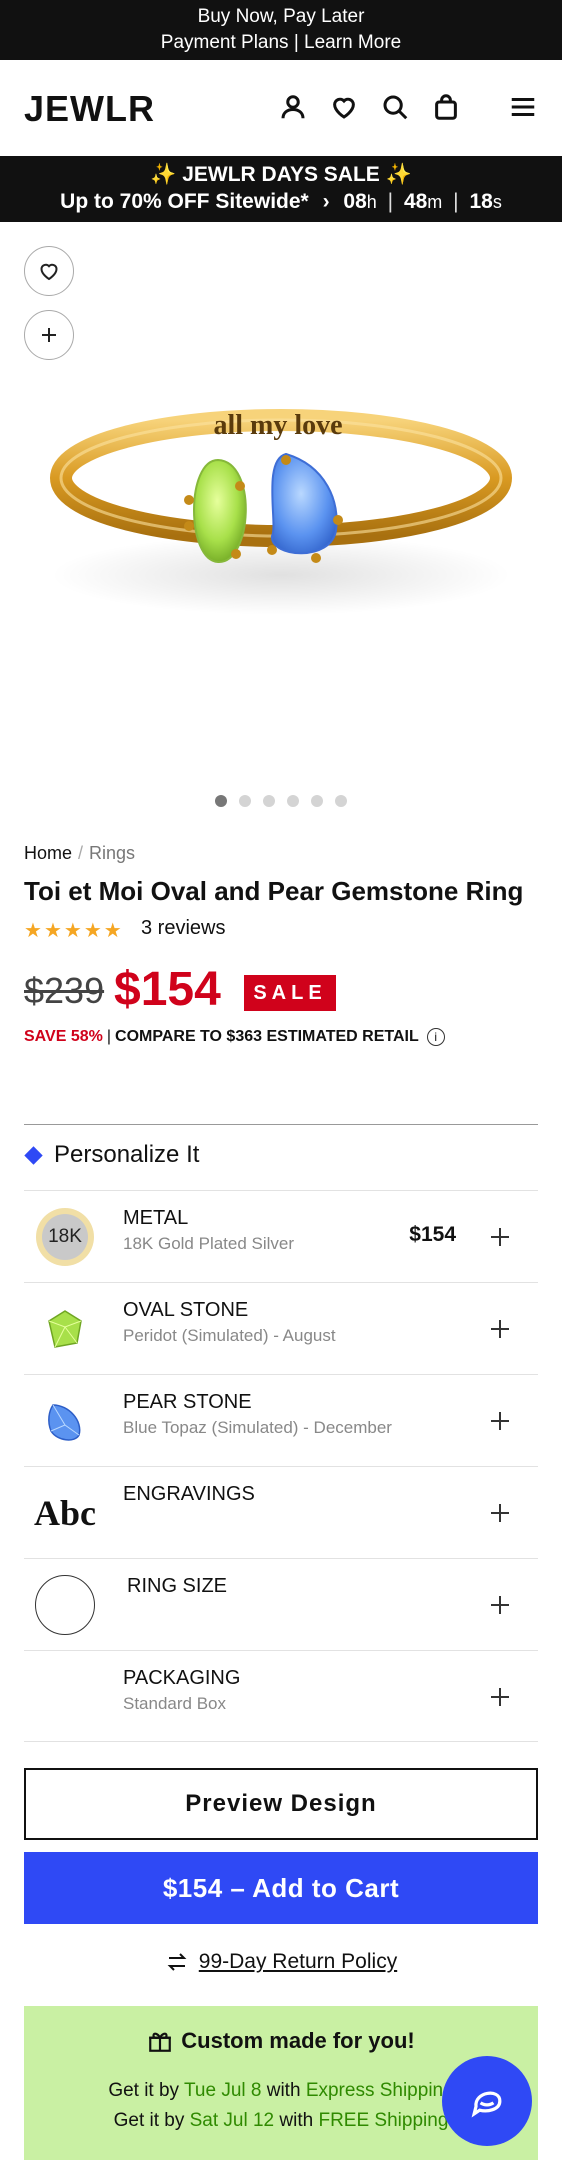  Describe the element at coordinates (63, 1036) in the screenshot. I see `savings-percent: SAVE 58%` at that location.